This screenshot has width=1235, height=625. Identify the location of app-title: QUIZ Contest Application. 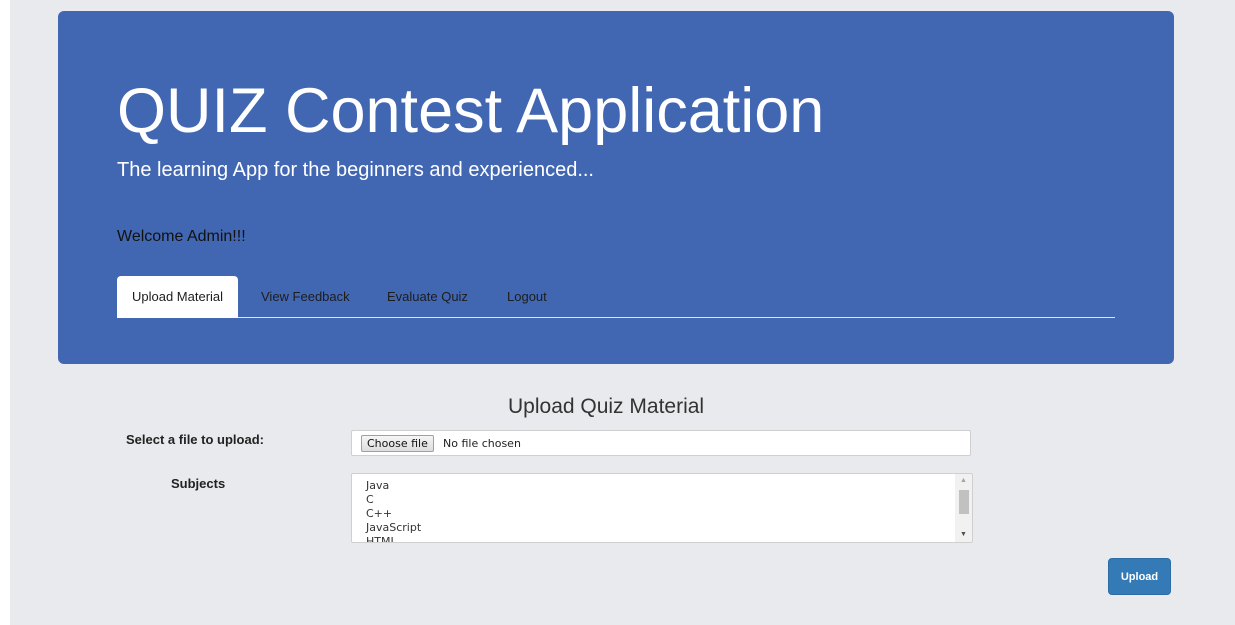
(471, 111).